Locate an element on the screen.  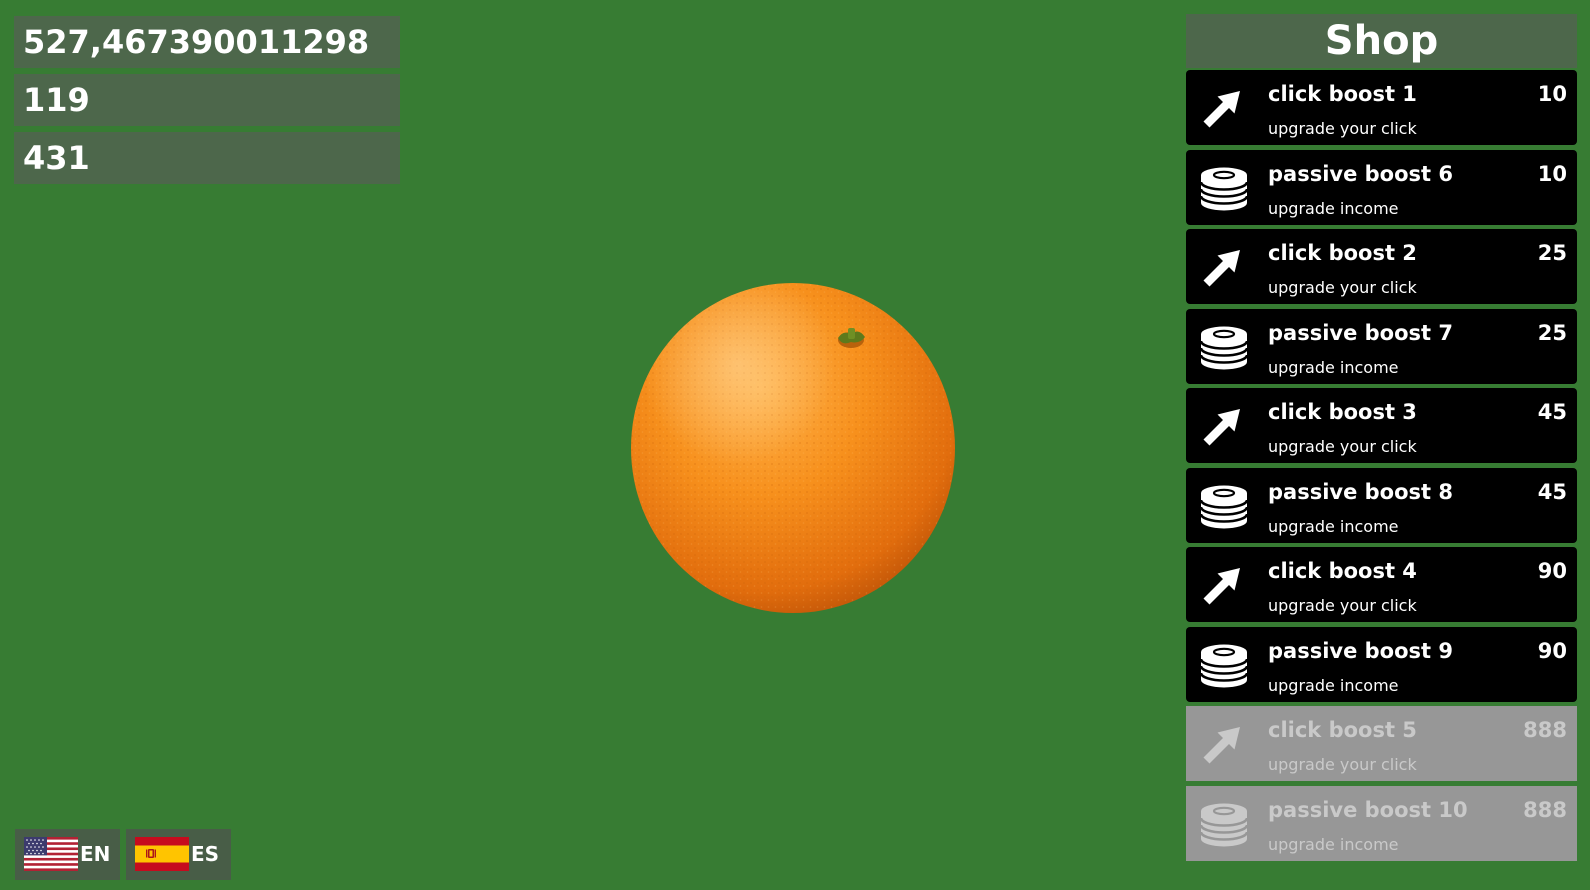
total-counter: 527,467390011298 is located at coordinates (207, 42).